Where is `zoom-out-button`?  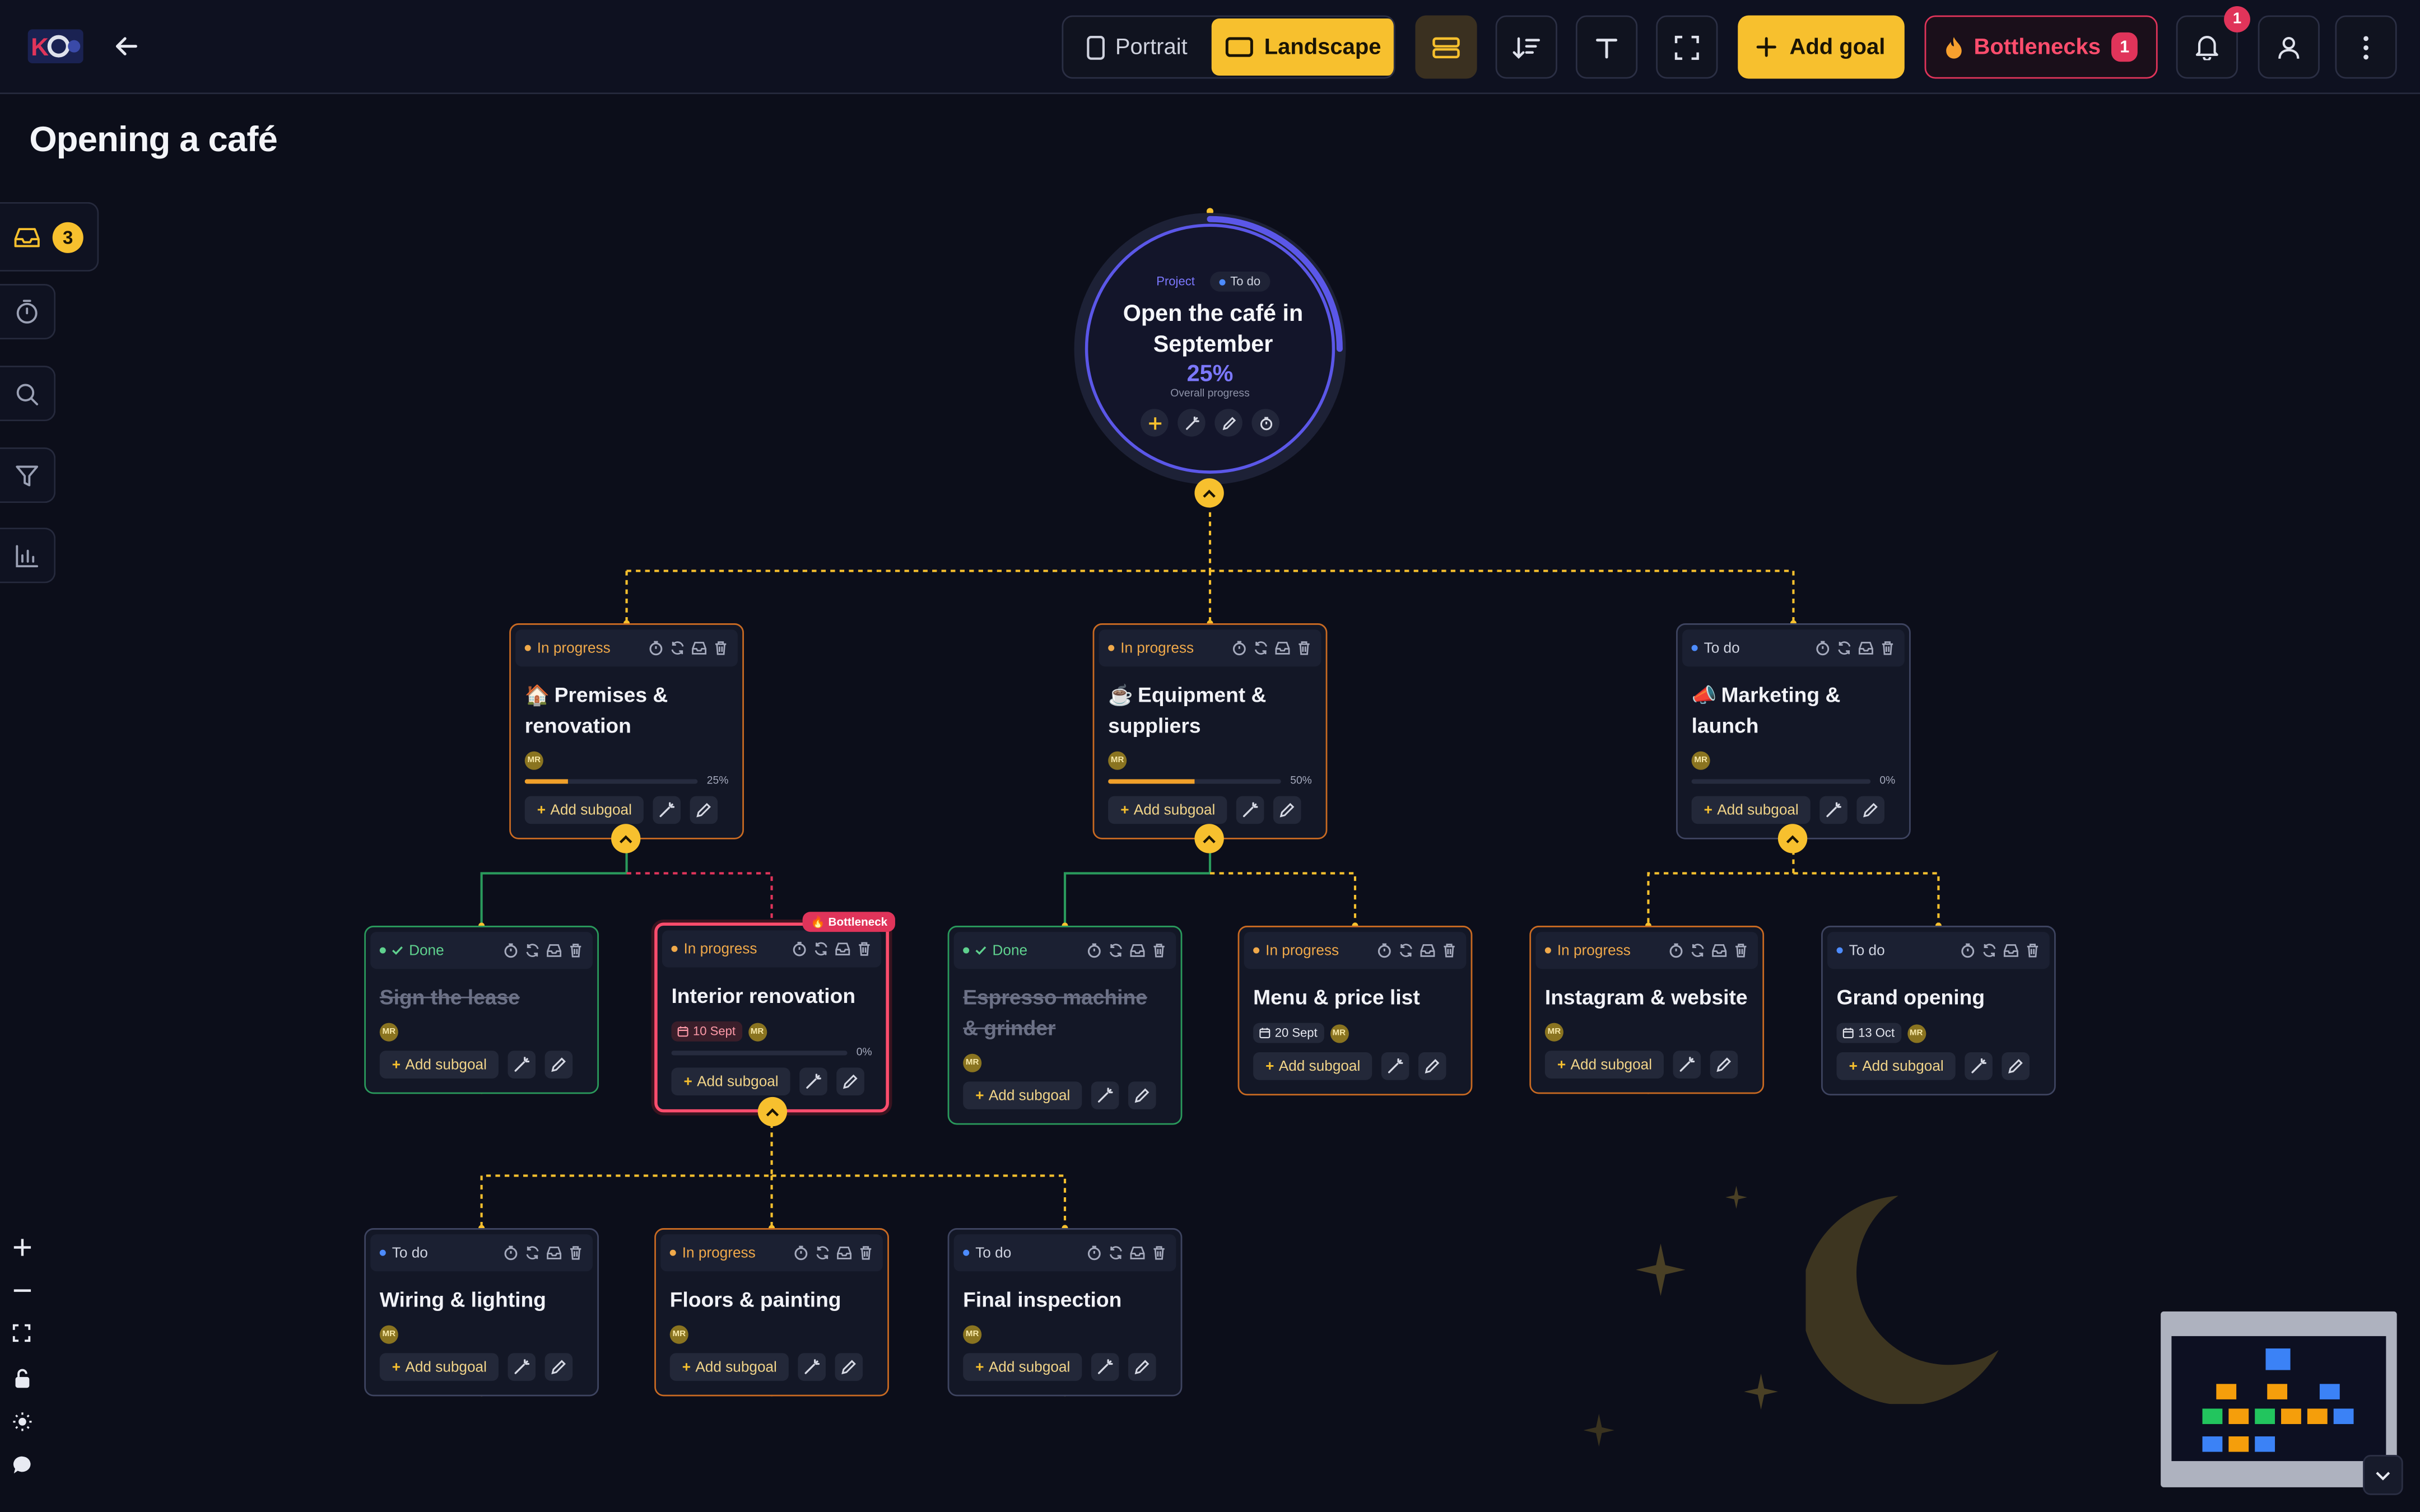 zoom-out-button is located at coordinates (22, 1290).